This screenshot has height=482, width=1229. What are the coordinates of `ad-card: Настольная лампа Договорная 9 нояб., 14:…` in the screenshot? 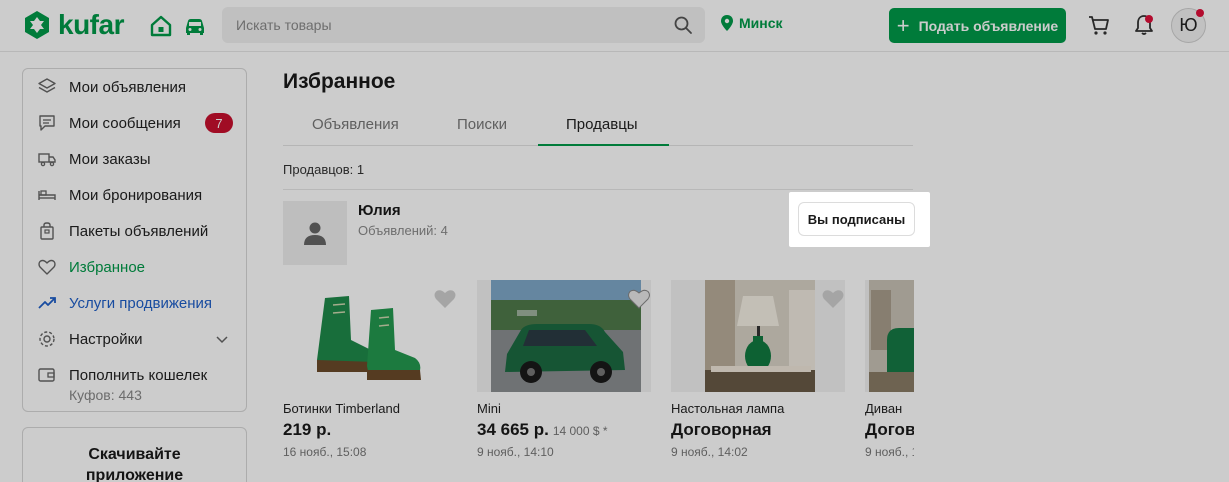 It's located at (758, 380).